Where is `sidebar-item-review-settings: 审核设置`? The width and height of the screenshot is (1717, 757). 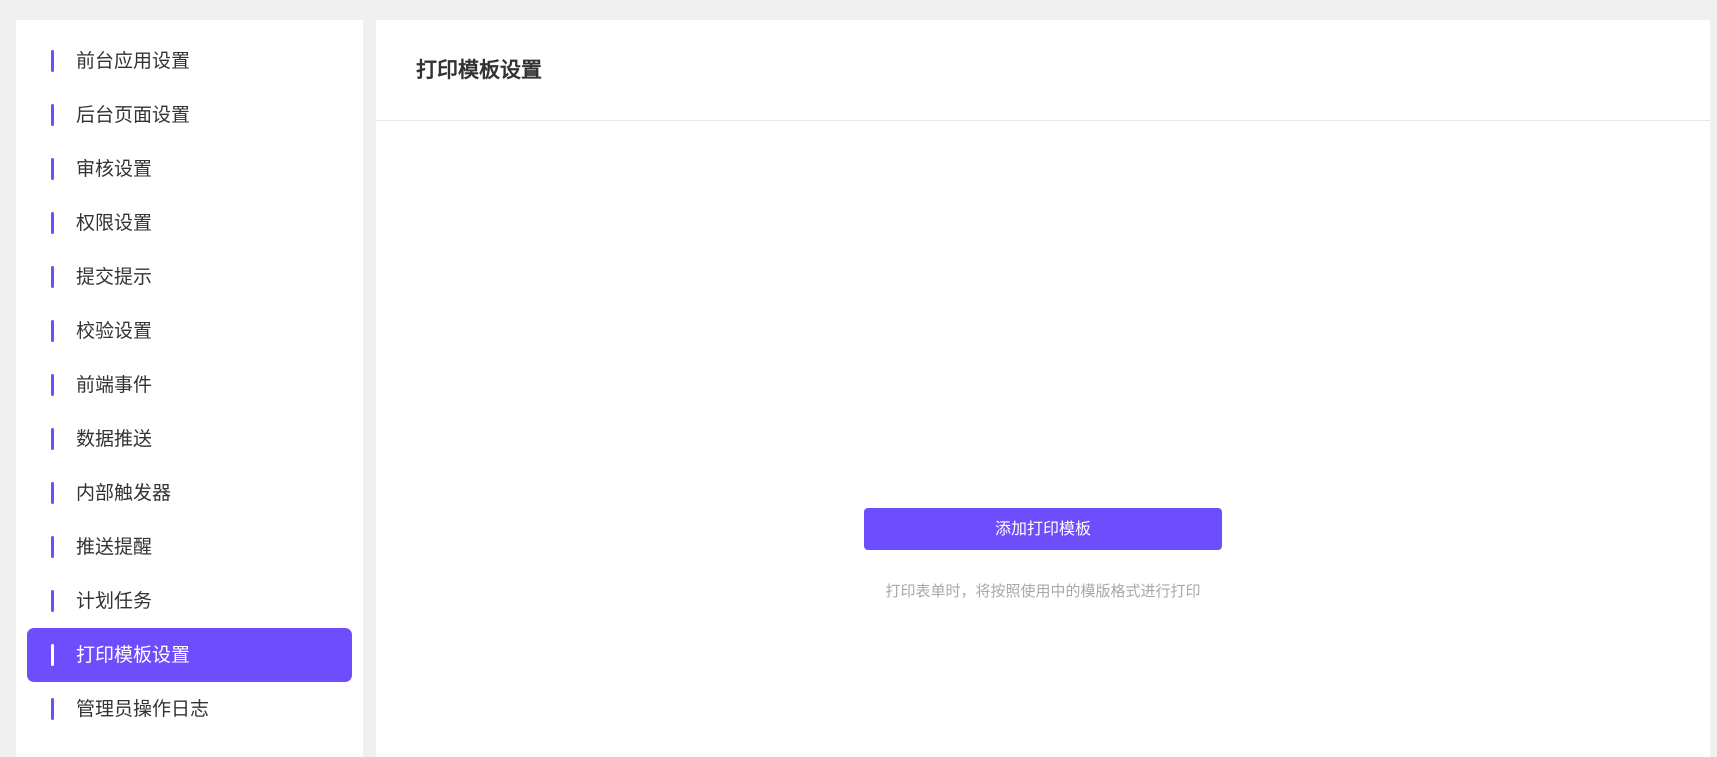
sidebar-item-review-settings: 审核设置 is located at coordinates (189, 169).